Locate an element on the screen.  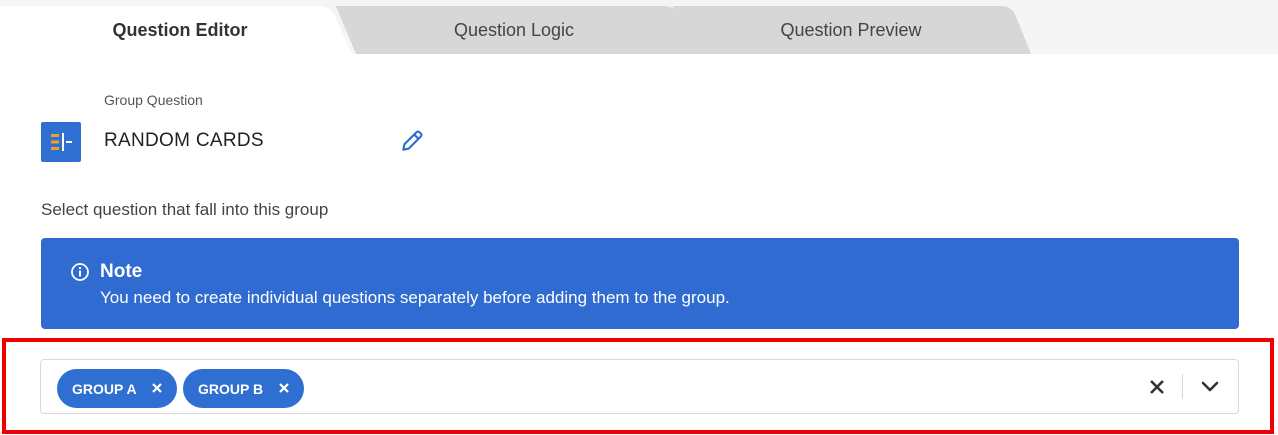
selected-chip-group-a: GROUP A is located at coordinates (117, 388).